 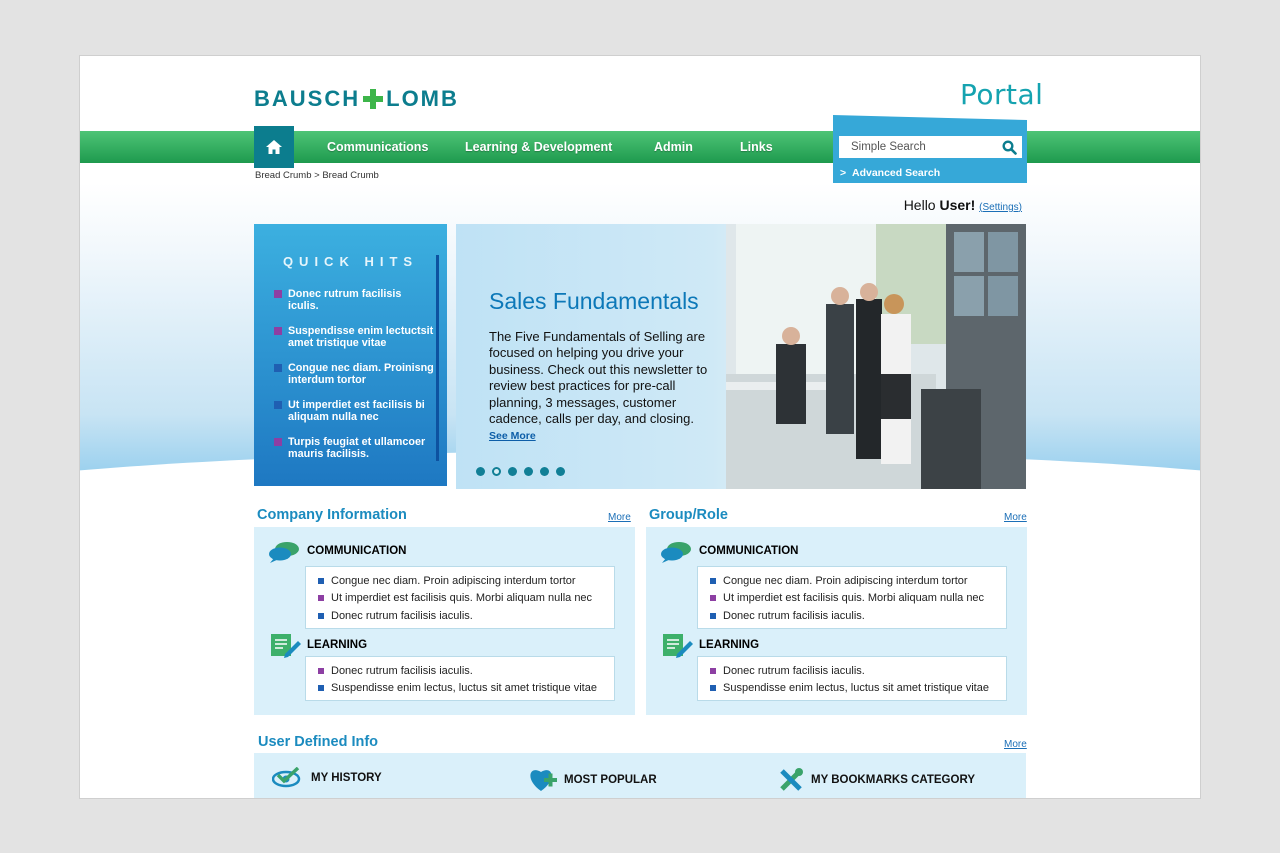 I want to click on carousel-dot-active, so click(x=496, y=471).